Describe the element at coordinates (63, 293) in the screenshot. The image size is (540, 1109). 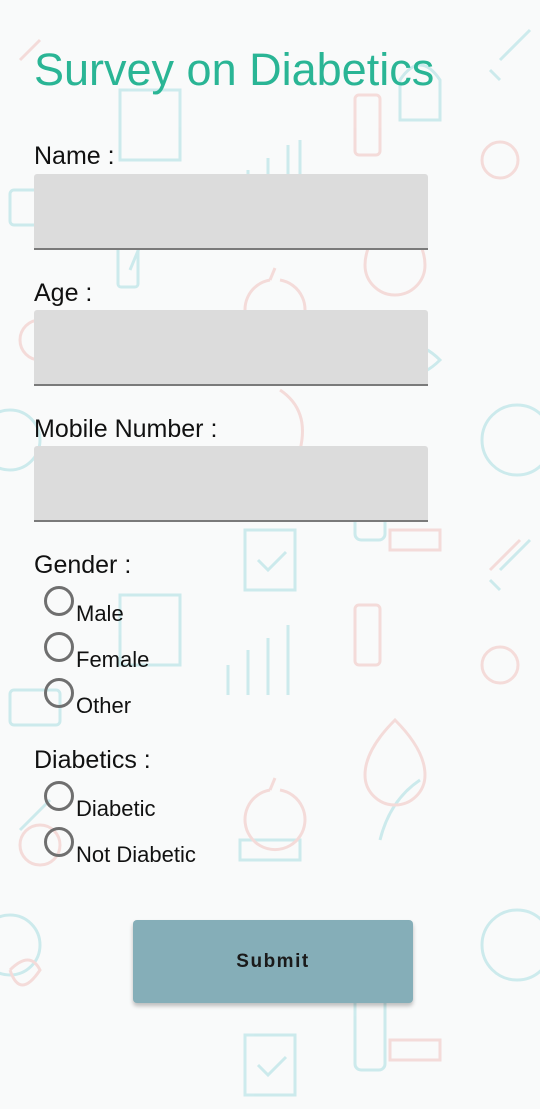
I see `age-label: Age :` at that location.